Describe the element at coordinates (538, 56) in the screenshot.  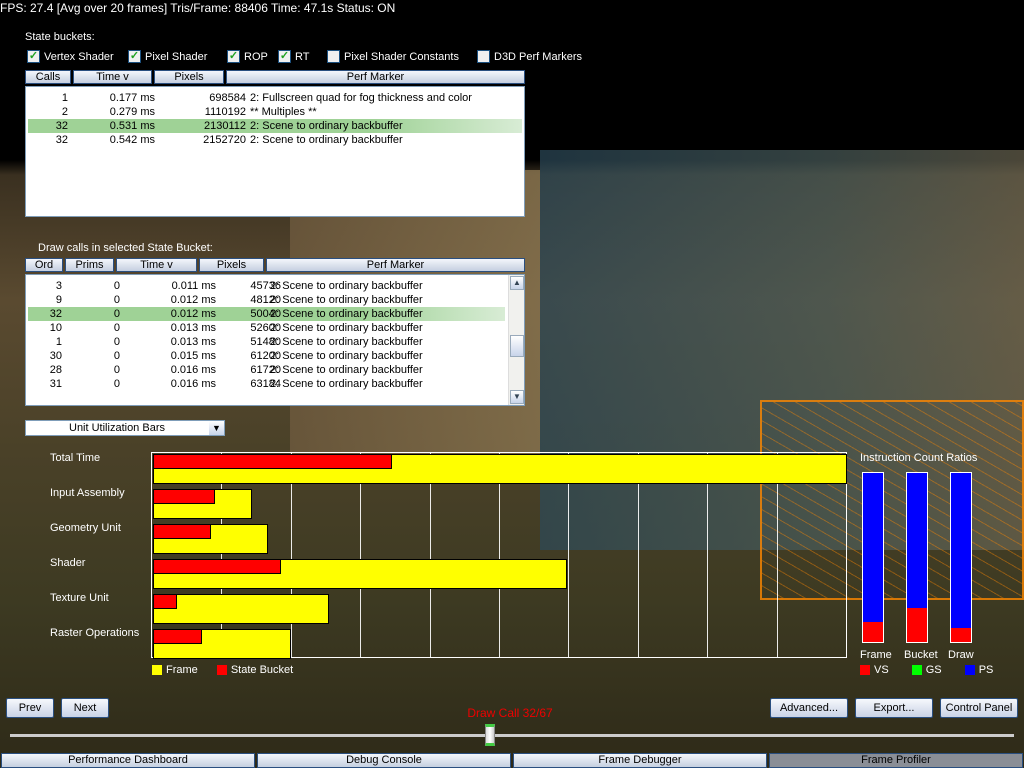
I see `checkbox-label: D3D Perf Markers` at that location.